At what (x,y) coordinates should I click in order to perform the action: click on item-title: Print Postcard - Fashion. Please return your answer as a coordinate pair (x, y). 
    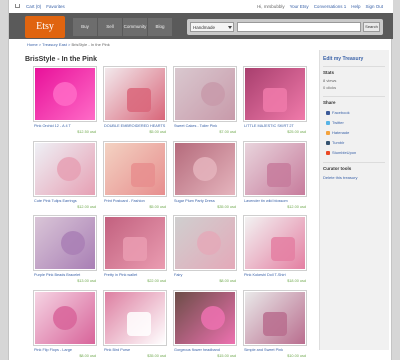
    Looking at the image, I should click on (135, 201).